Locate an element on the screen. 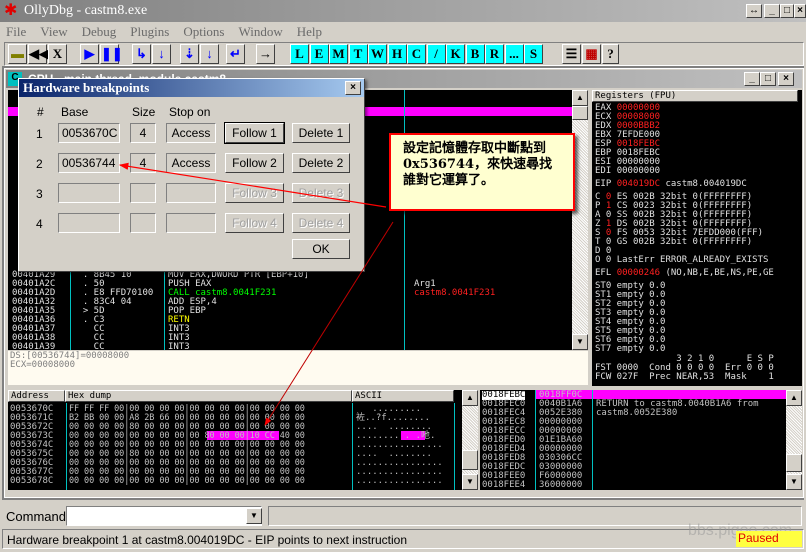  run-icon: ▶ is located at coordinates (89, 54).